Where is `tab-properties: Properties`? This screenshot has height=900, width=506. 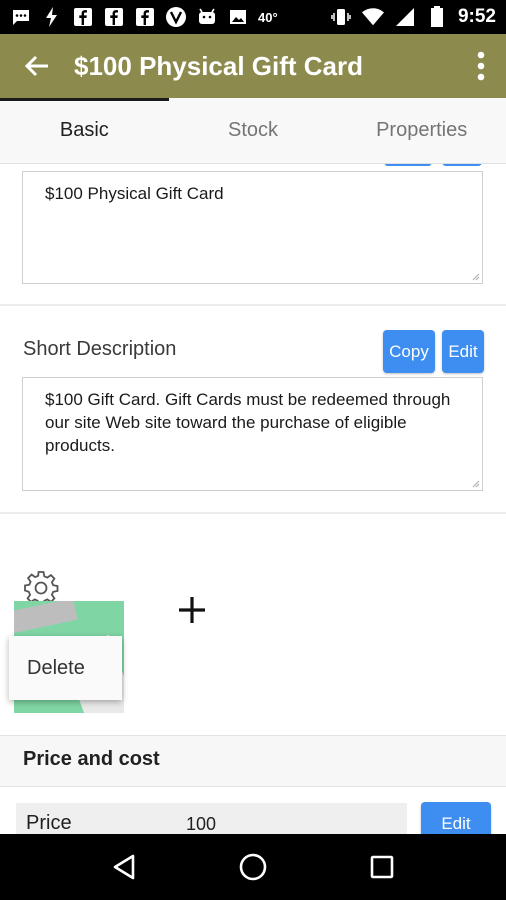 tab-properties: Properties is located at coordinates (421, 130).